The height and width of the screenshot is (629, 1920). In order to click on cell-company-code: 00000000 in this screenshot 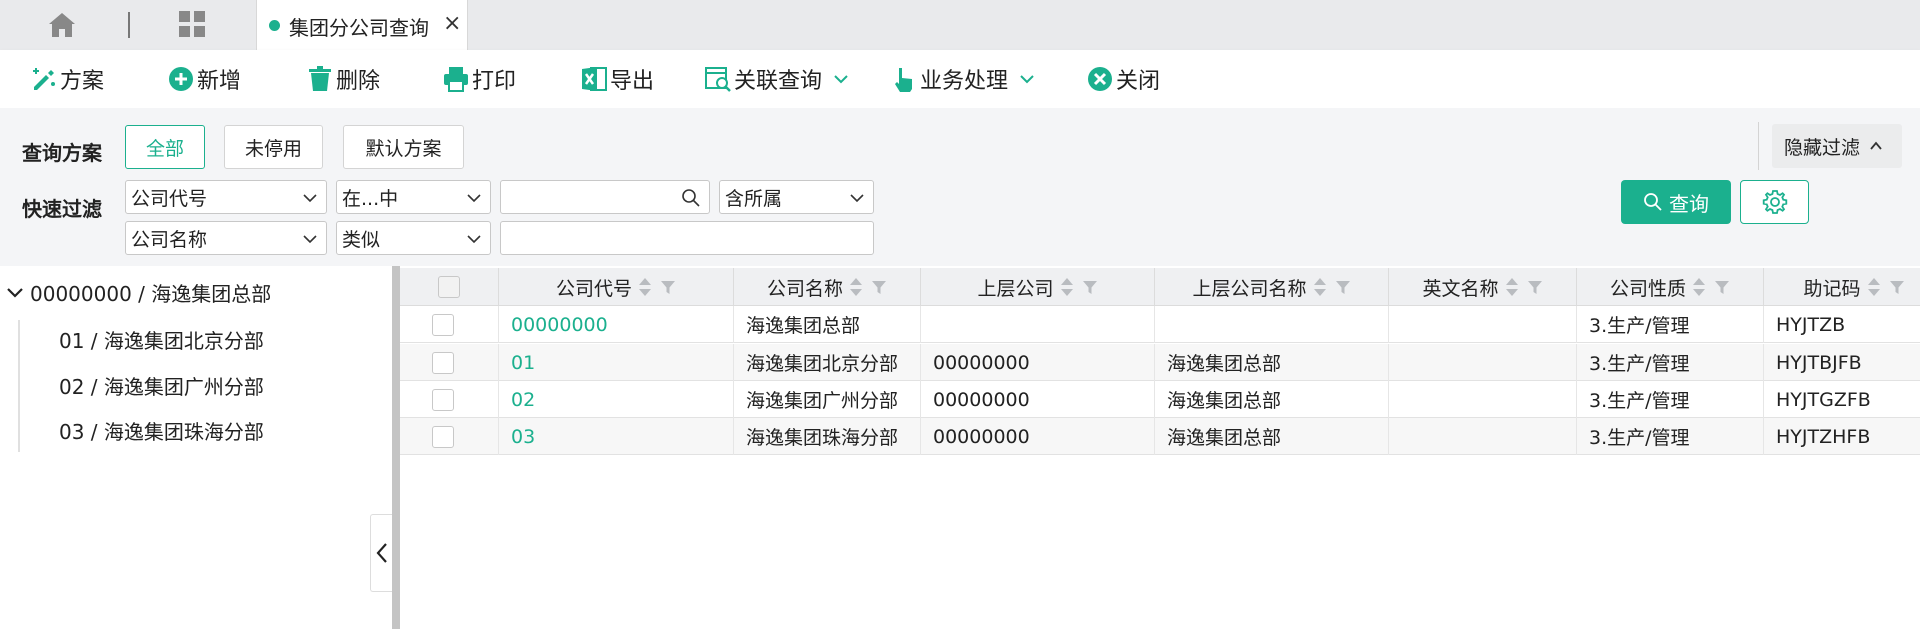, I will do `click(616, 324)`.